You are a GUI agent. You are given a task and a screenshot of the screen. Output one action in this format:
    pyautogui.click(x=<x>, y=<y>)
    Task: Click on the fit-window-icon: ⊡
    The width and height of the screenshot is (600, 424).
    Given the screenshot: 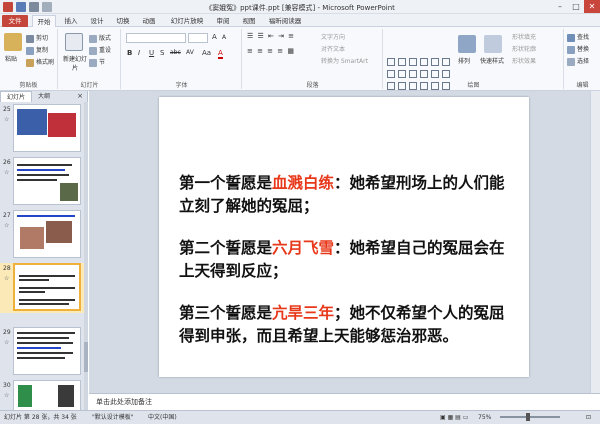 What is the action you would take?
    pyautogui.click(x=588, y=417)
    